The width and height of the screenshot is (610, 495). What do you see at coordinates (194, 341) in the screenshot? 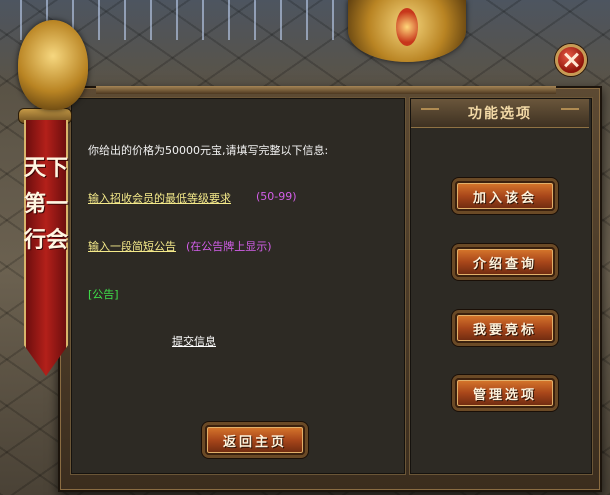
I see `submit-info-link: 提交信息` at bounding box center [194, 341].